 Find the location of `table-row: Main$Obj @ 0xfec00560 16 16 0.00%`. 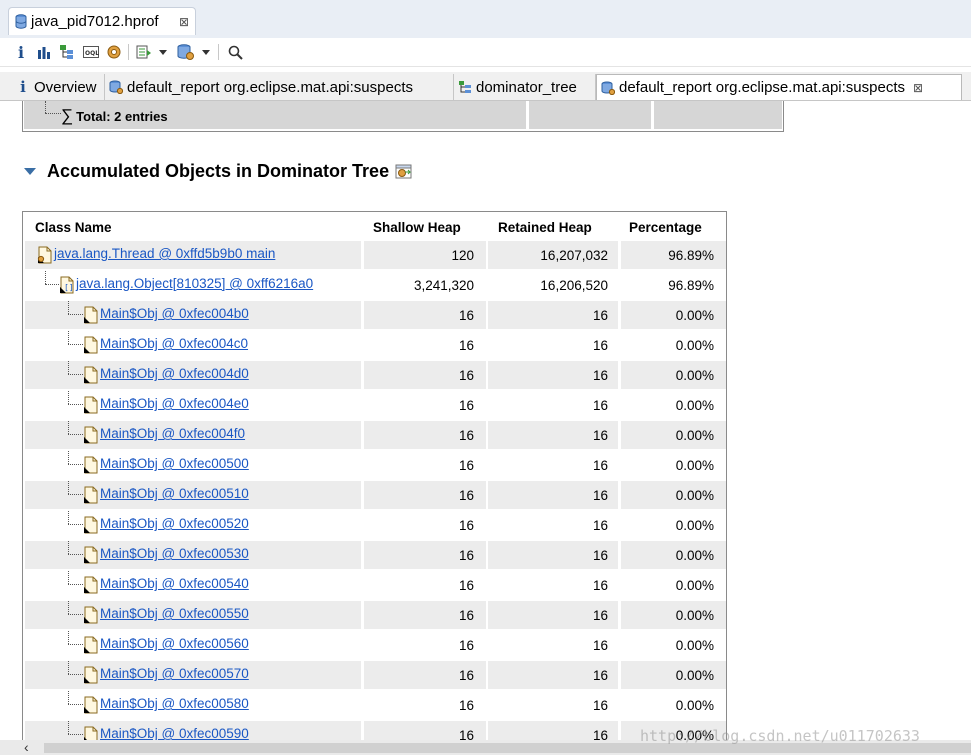

table-row: Main$Obj @ 0xfec00560 16 16 0.00% is located at coordinates (375, 645).